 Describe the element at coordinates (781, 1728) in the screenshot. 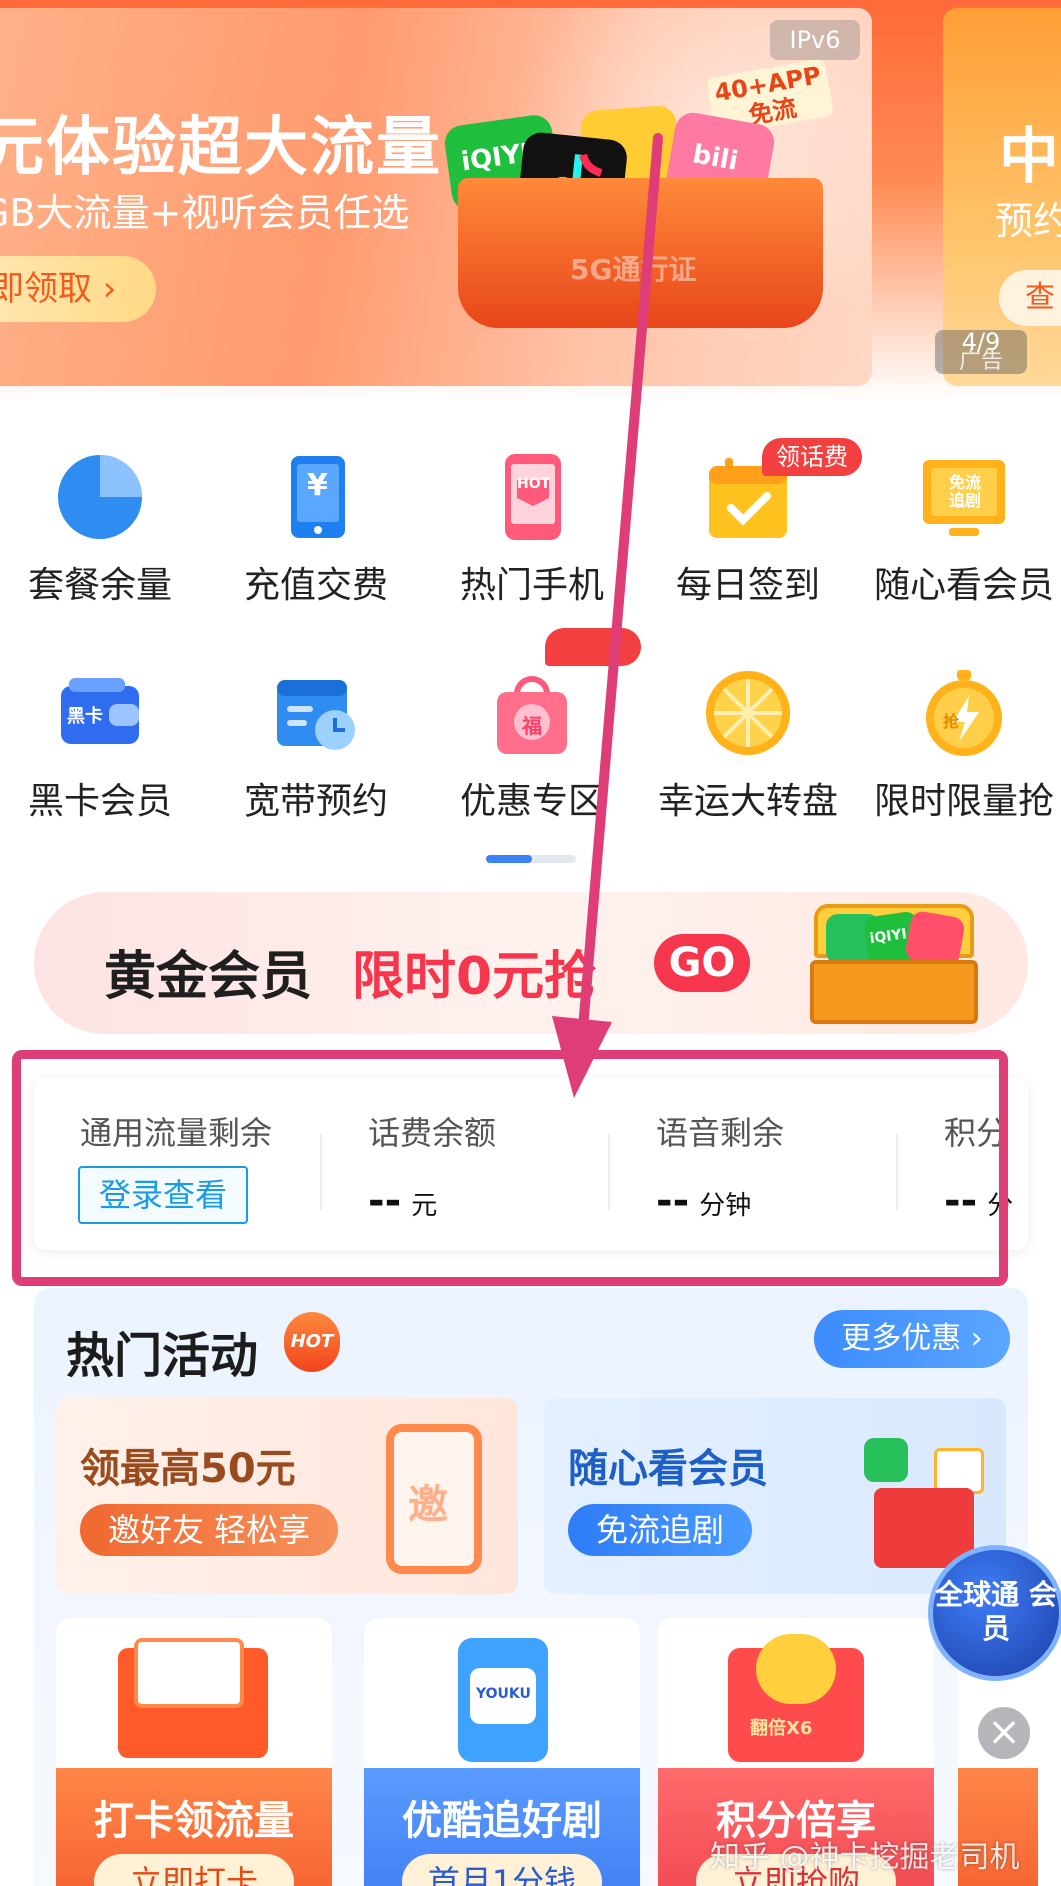

I see `double-text: 翻倍X6` at that location.